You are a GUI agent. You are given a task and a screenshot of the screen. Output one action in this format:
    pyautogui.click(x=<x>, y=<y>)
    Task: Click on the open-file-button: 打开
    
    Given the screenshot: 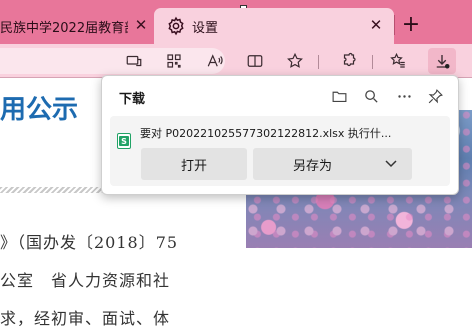 What is the action you would take?
    pyautogui.click(x=194, y=164)
    